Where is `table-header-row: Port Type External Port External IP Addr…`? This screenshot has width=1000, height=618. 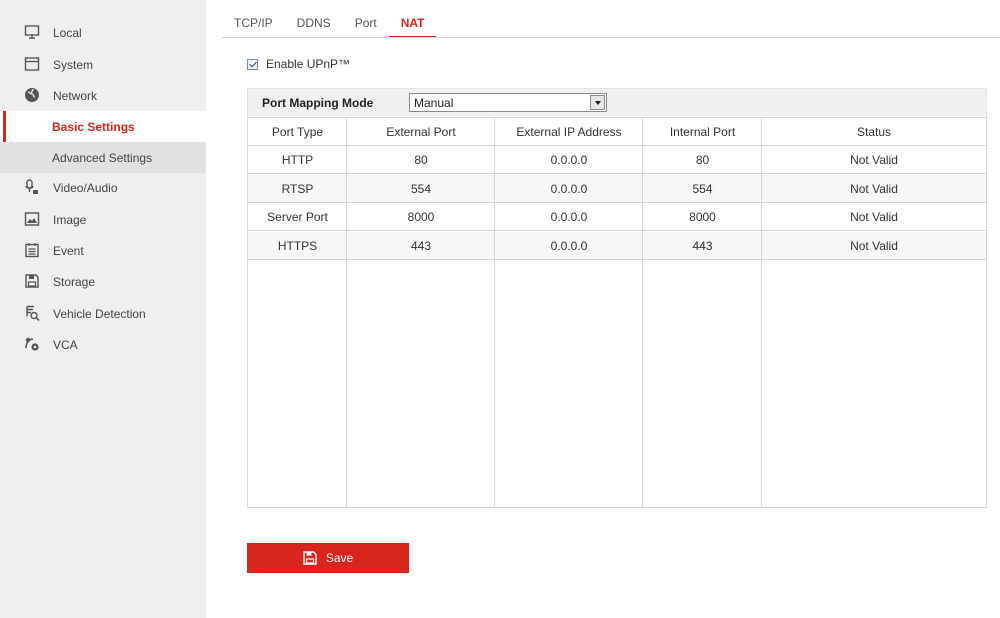
table-header-row: Port Type External Port External IP Addr… is located at coordinates (617, 132).